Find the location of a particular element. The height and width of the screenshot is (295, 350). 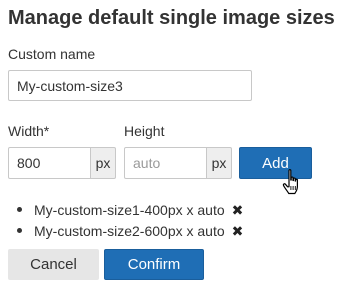

size-item-label: My-custom-size1-400px x auto is located at coordinates (129, 209).